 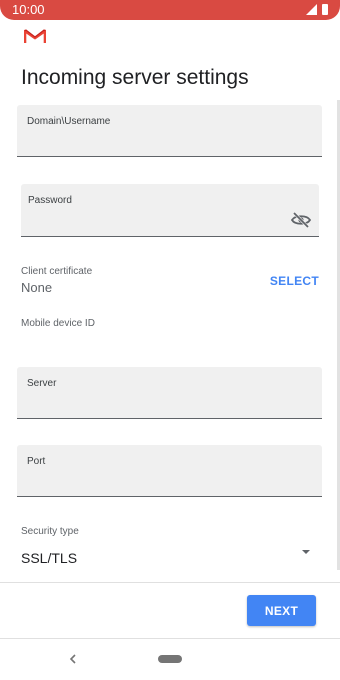 I want to click on security-type-label: Security type, so click(x=50, y=531).